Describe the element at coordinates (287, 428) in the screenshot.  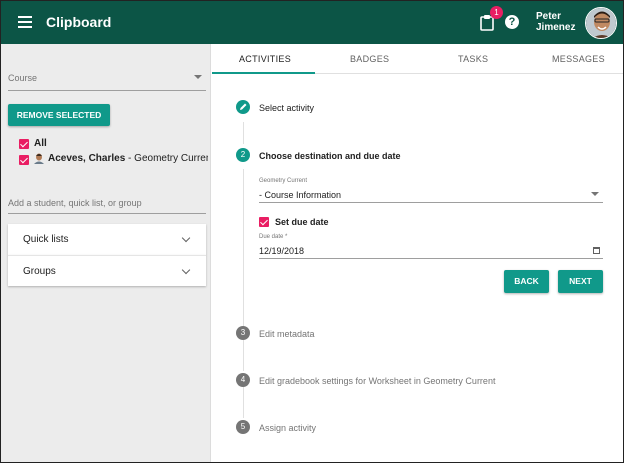
I see `step-5-label: Assign activity` at that location.